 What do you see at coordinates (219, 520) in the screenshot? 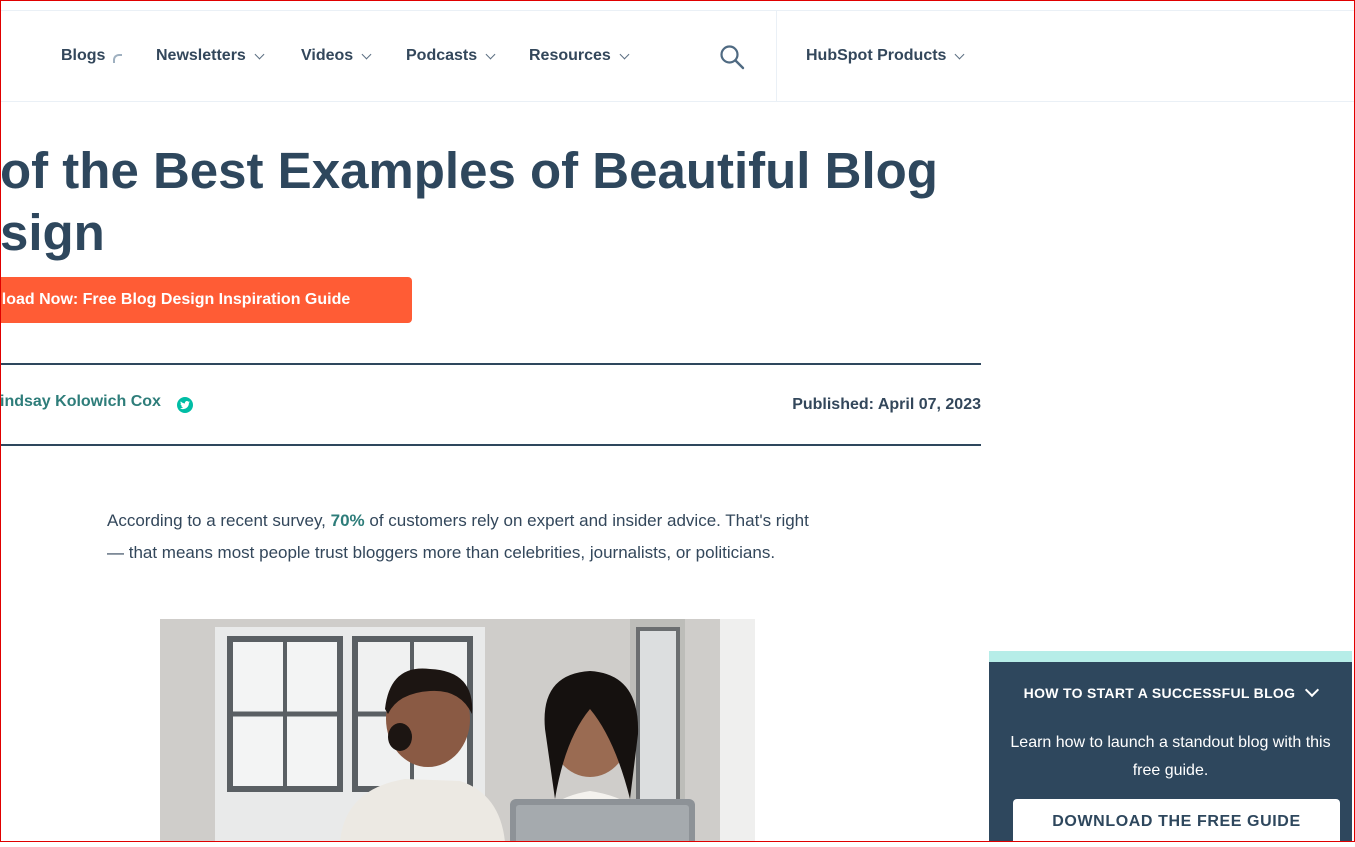
I see `intro-text-start: According to a recent survey,` at bounding box center [219, 520].